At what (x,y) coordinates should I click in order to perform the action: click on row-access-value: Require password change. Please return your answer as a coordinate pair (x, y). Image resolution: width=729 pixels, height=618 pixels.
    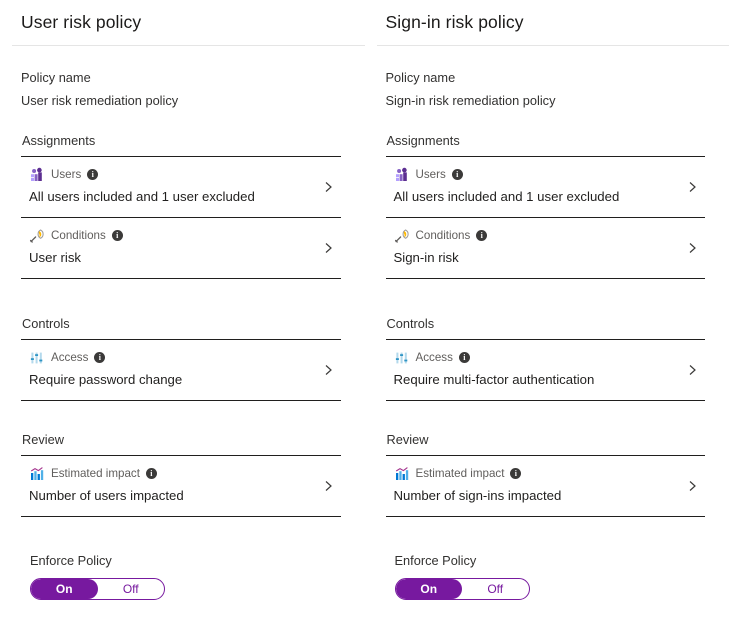
    Looking at the image, I should click on (106, 379).